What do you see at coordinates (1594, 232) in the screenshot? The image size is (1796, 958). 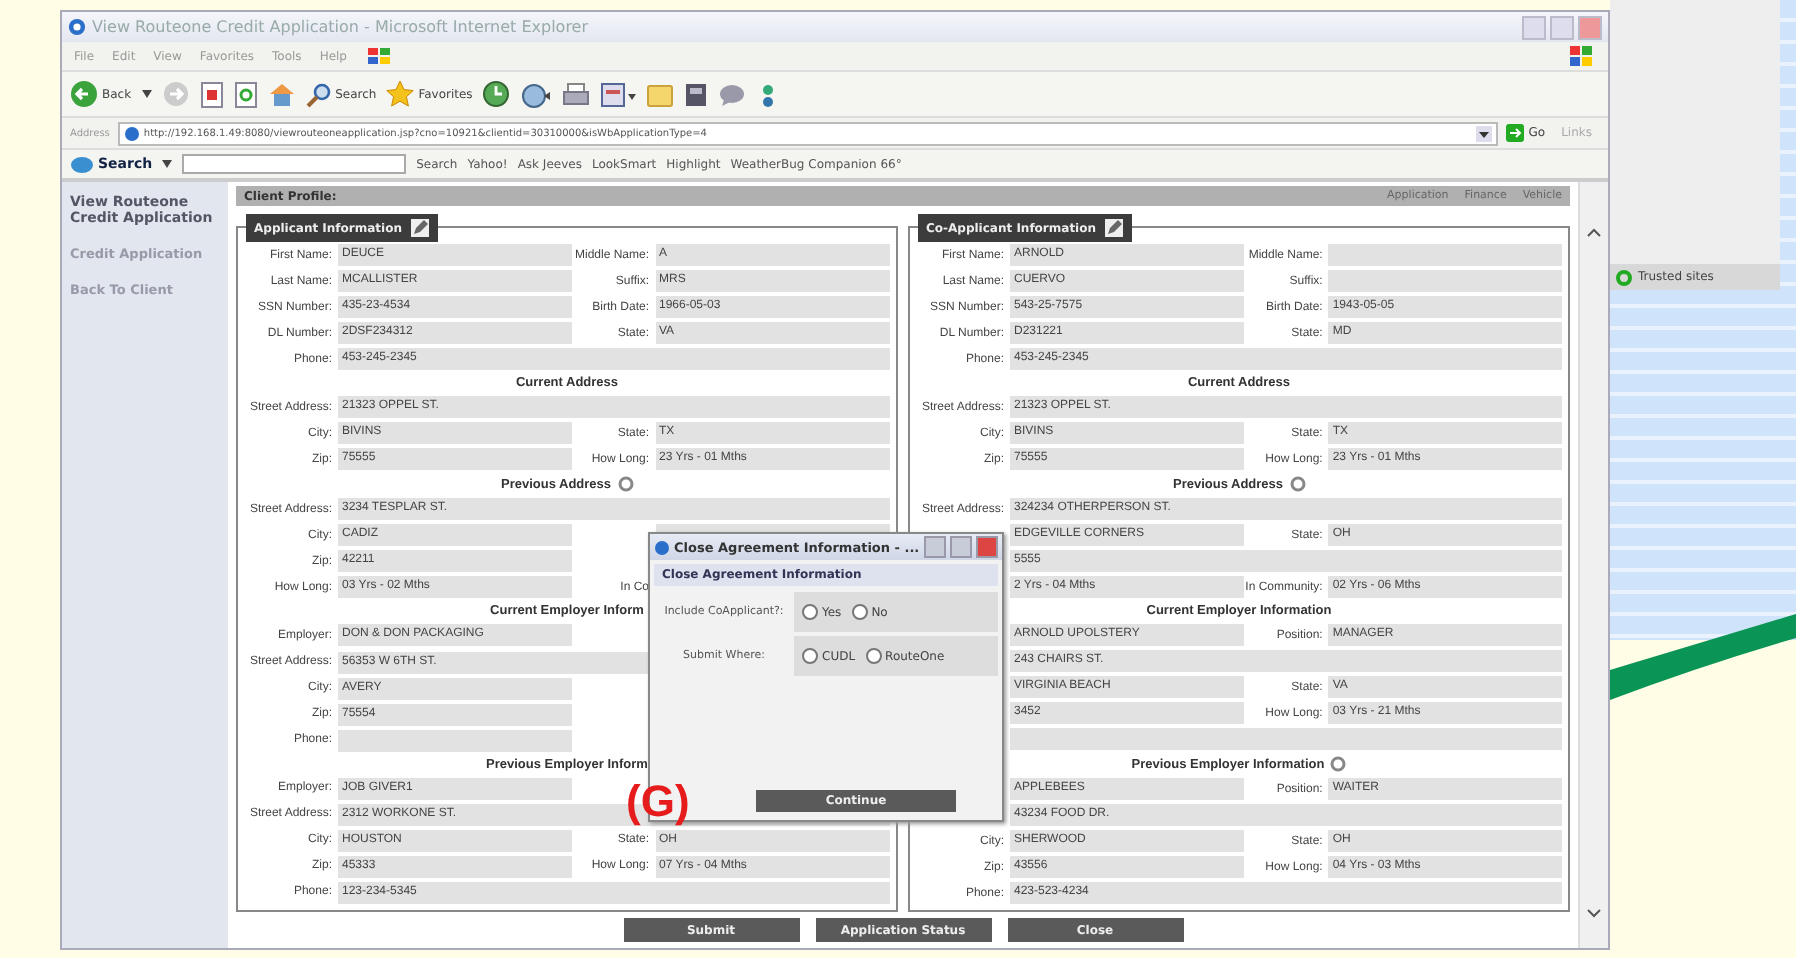 I see `scroll-up-icon` at bounding box center [1594, 232].